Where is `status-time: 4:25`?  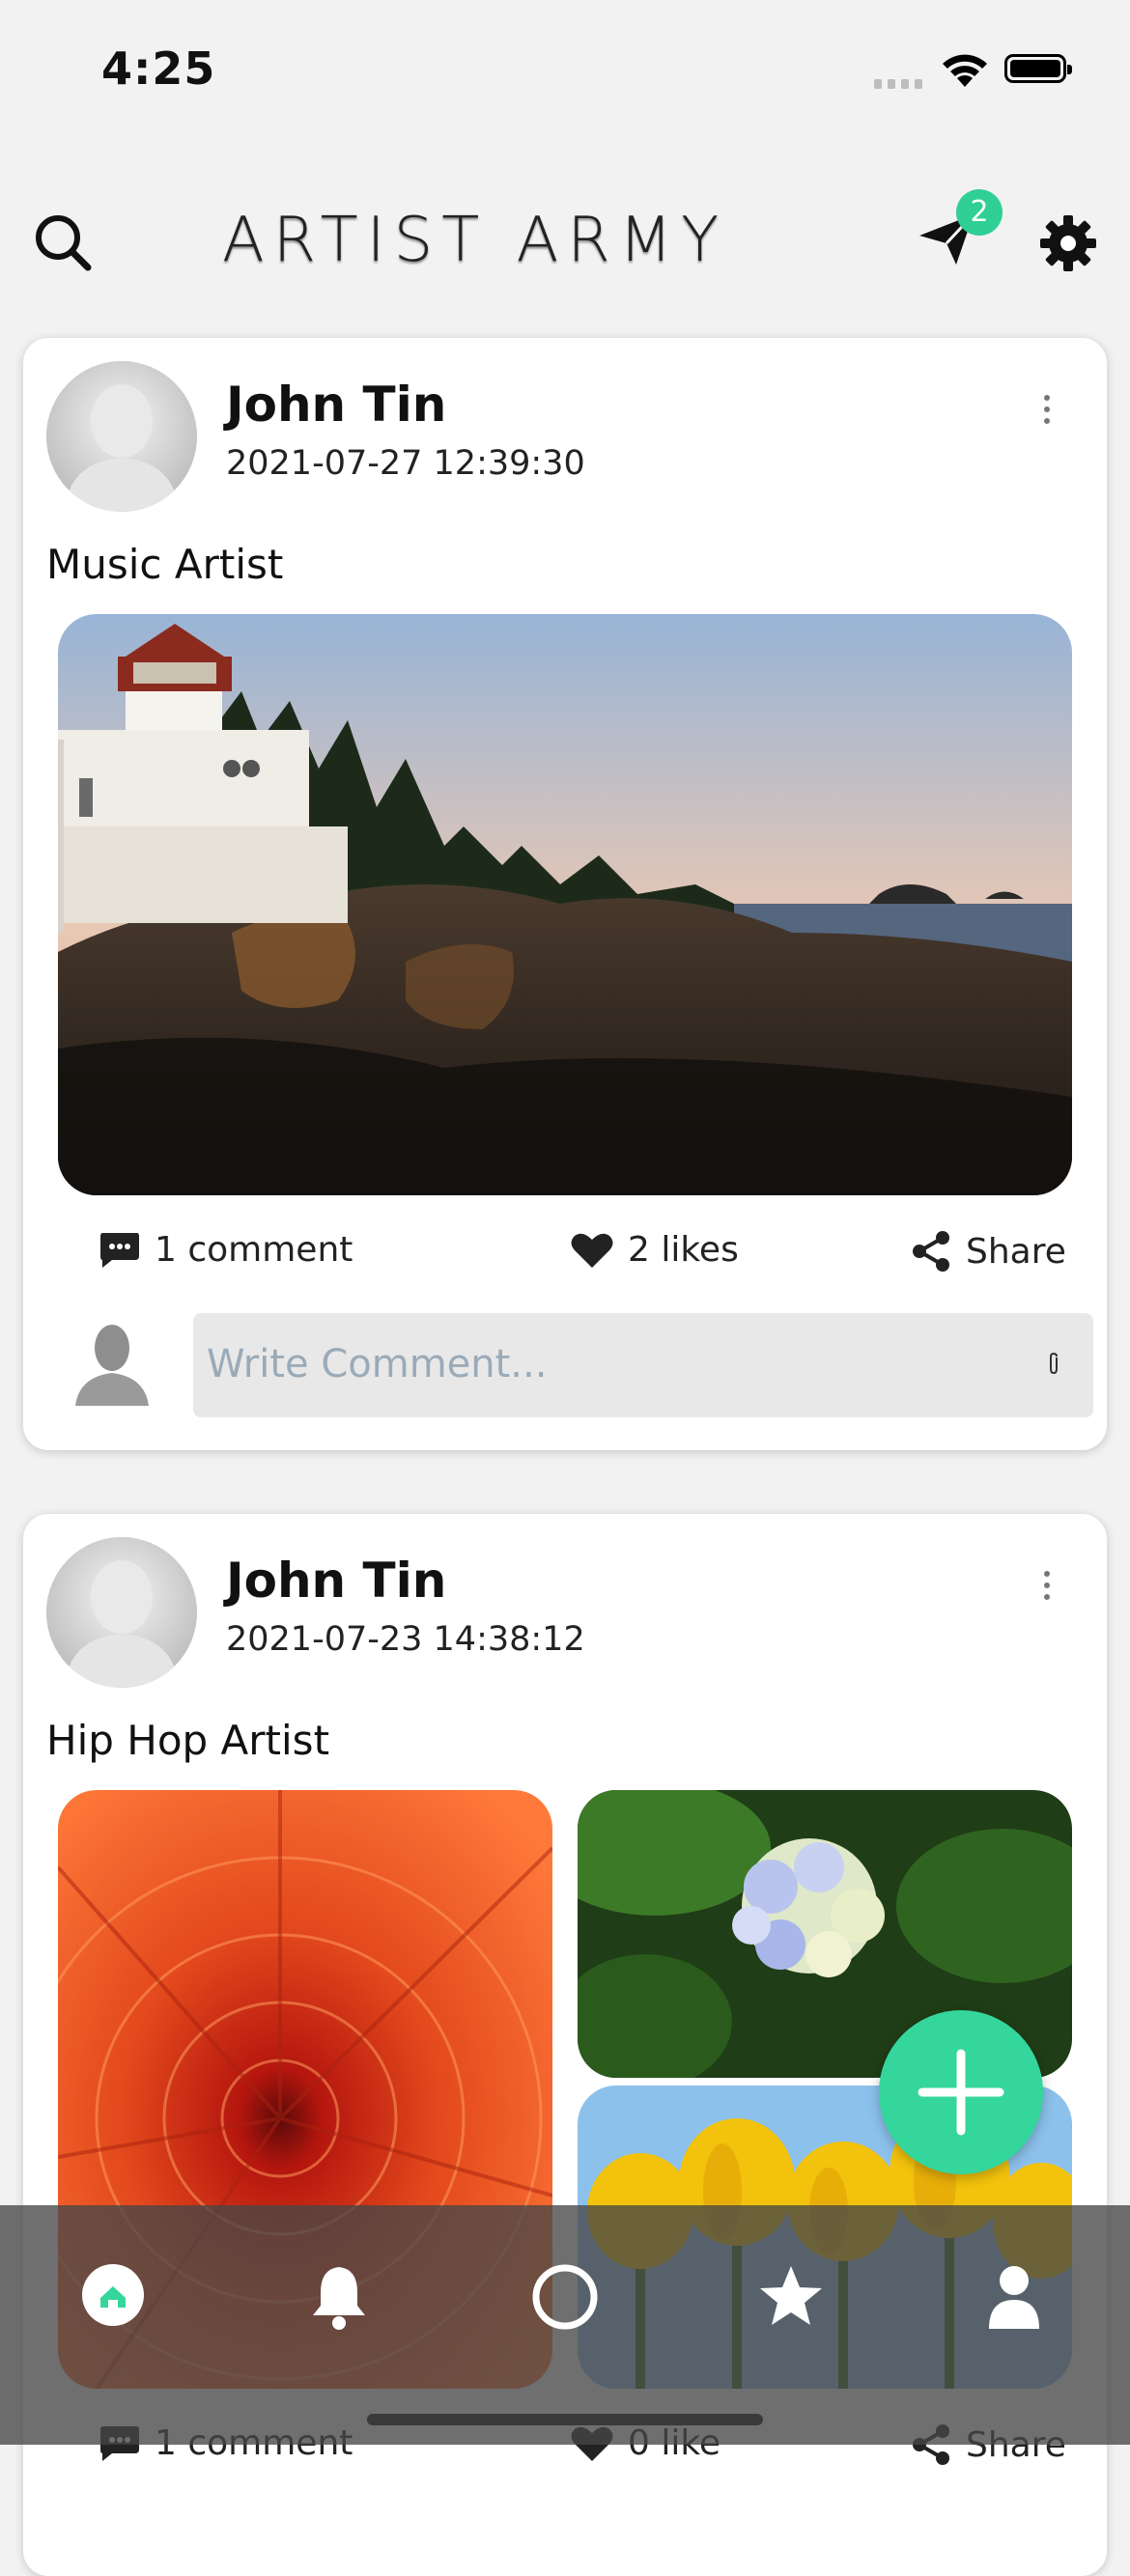
status-time: 4:25 is located at coordinates (158, 69).